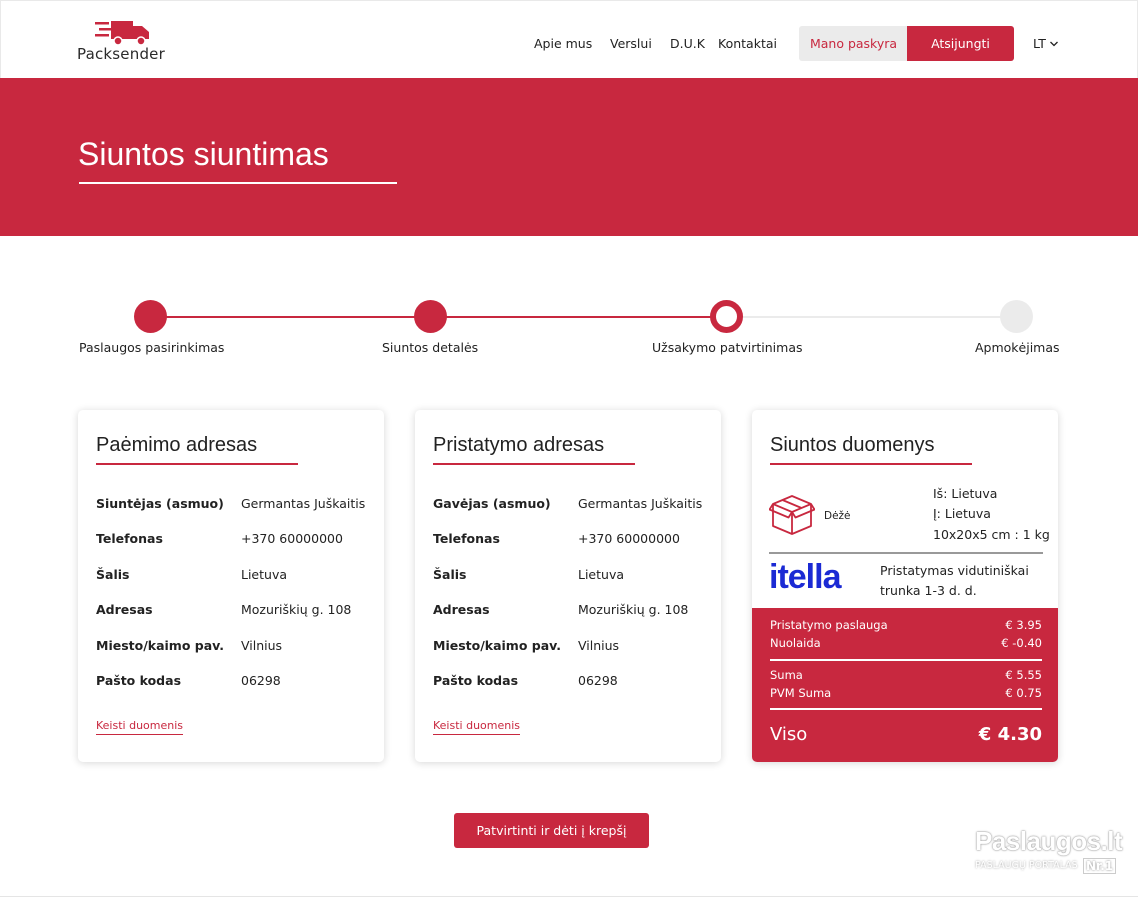  I want to click on nav-link-faq: D.U.K, so click(687, 43).